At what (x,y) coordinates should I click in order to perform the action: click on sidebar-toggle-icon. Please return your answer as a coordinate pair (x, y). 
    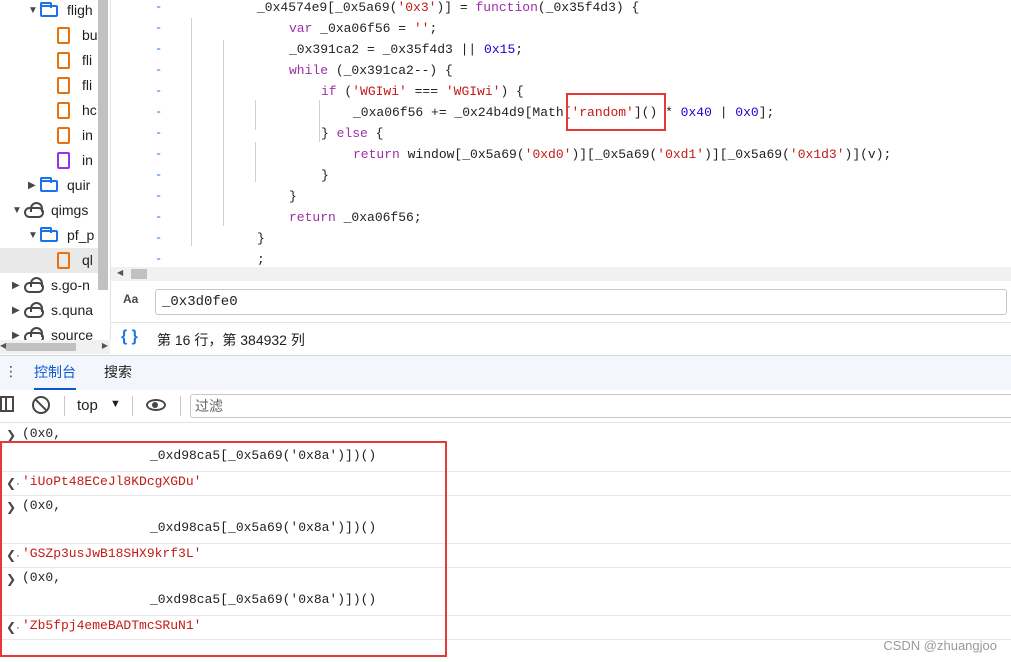
    Looking at the image, I should click on (7, 404).